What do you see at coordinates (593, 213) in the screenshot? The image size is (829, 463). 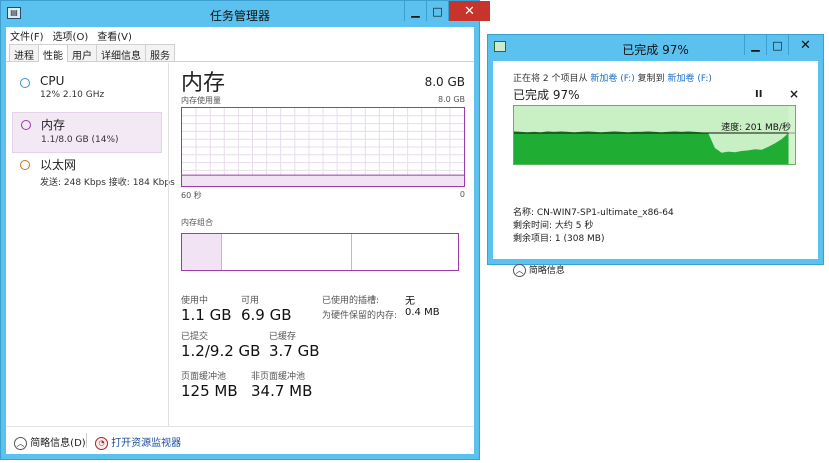 I see `copy-file-name: 名称: CN-WIN7-SP1-ultimate_x86-64` at bounding box center [593, 213].